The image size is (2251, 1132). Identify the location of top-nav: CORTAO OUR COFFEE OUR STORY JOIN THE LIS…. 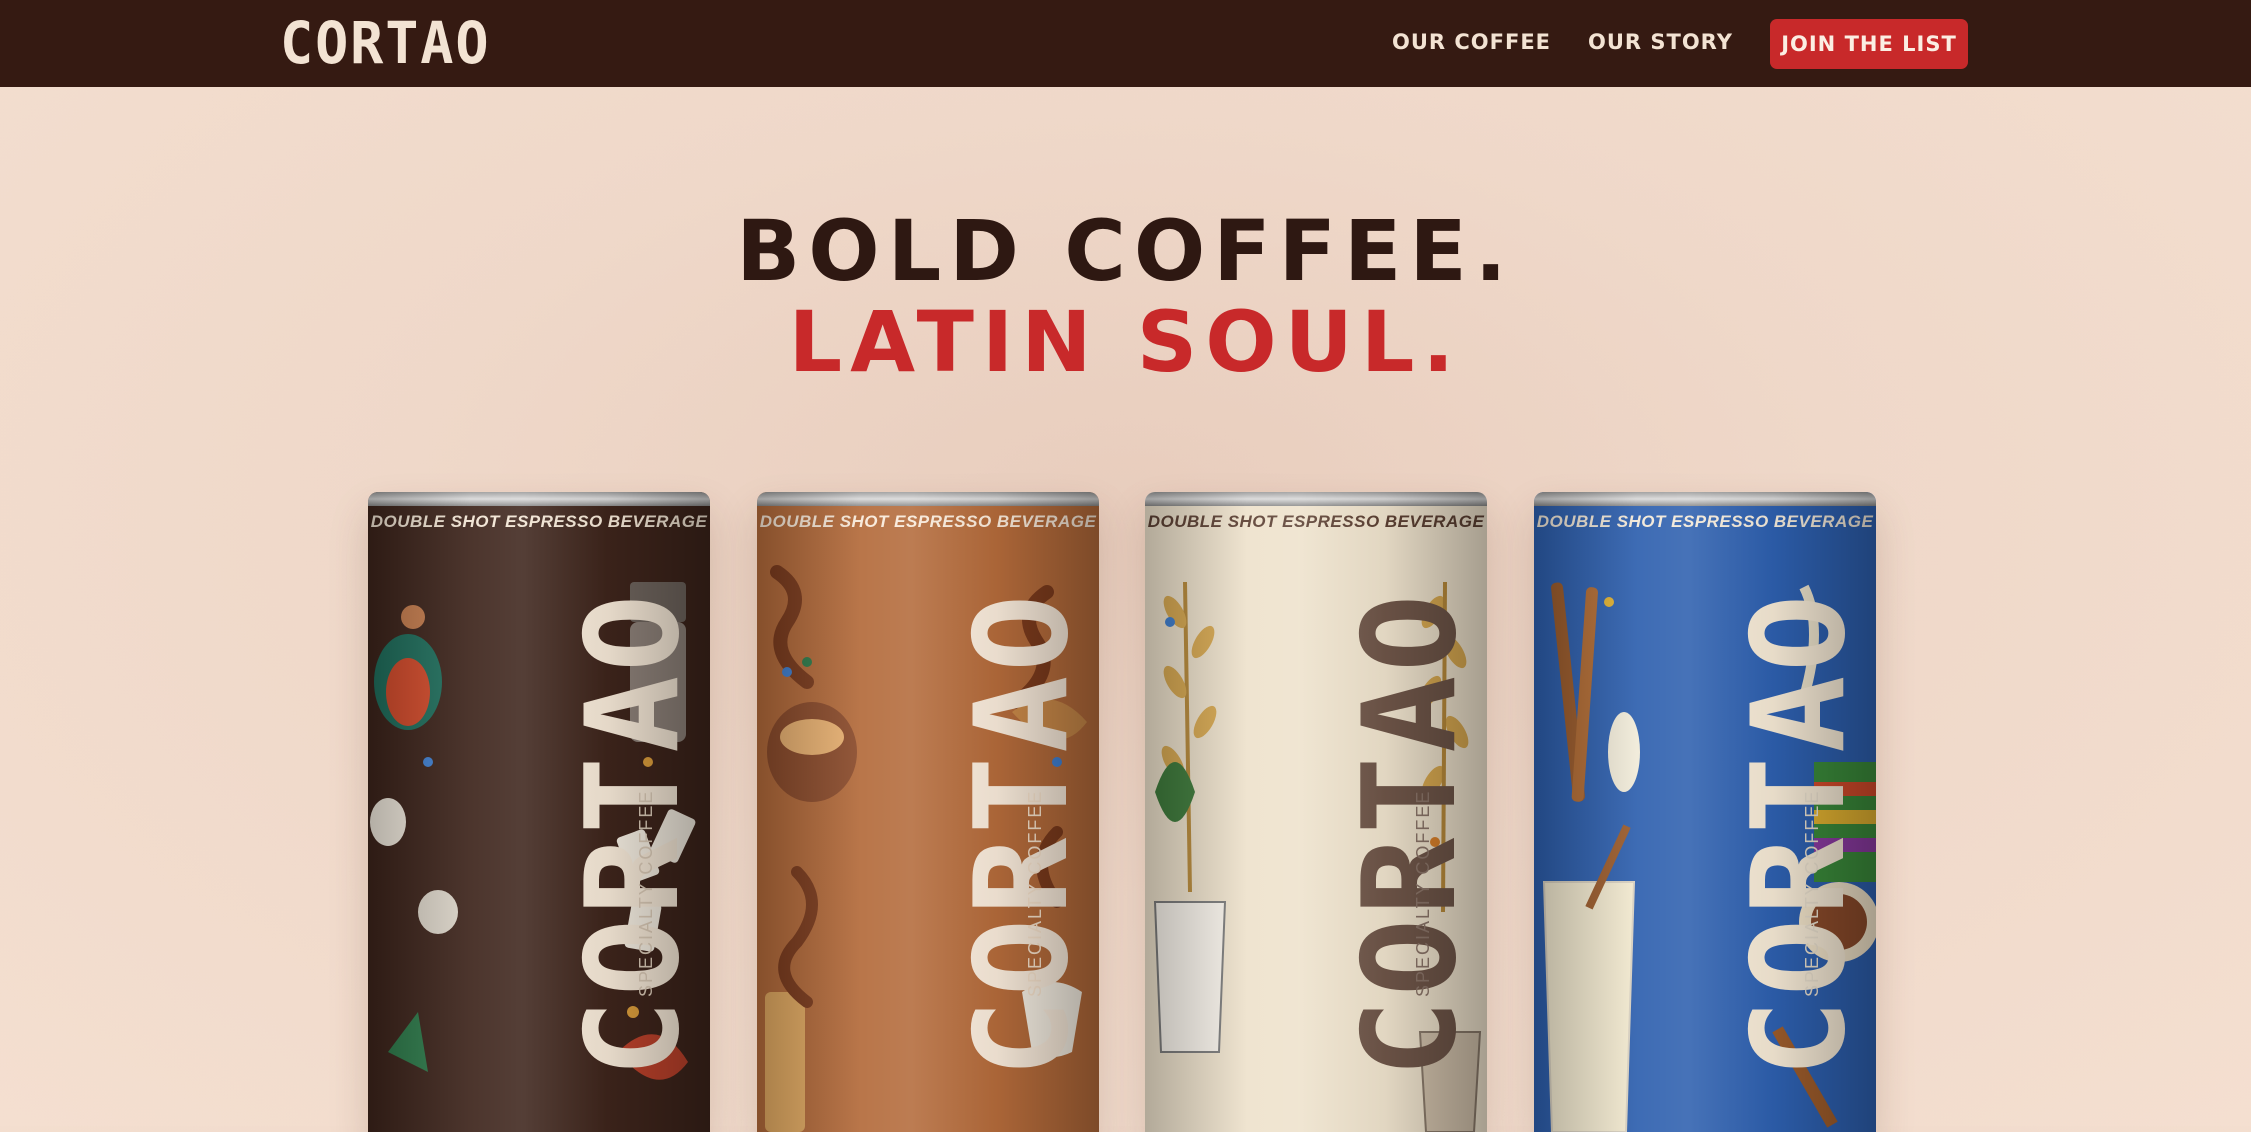
(1125, 43).